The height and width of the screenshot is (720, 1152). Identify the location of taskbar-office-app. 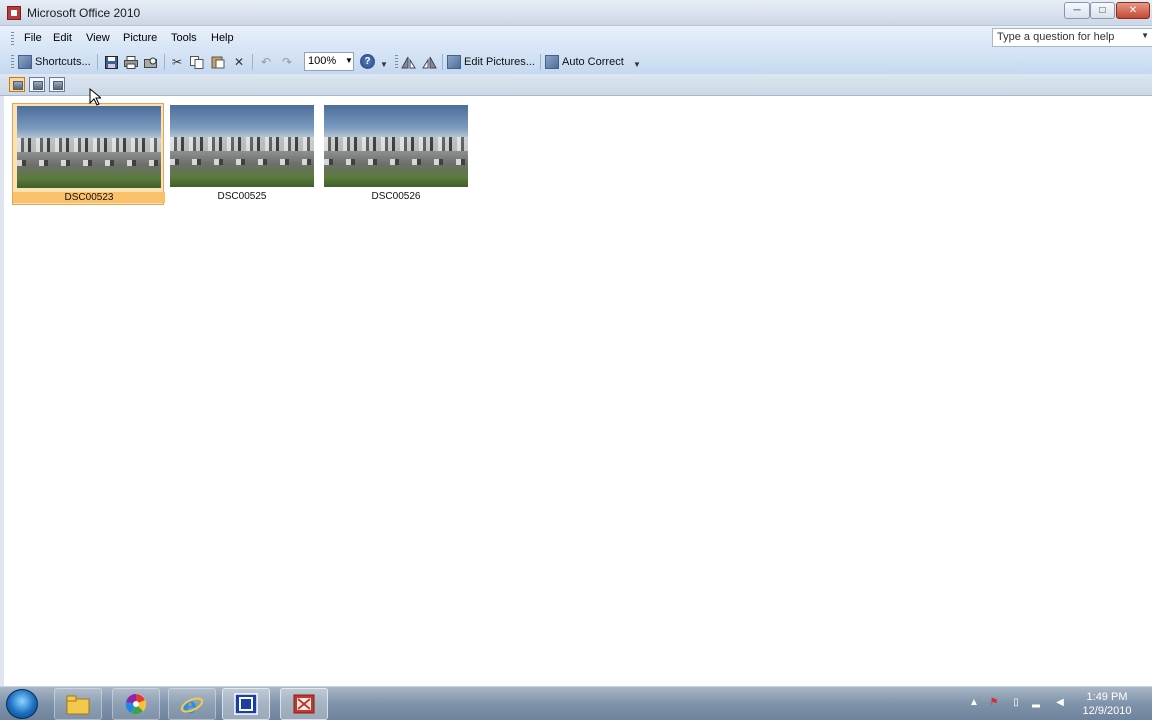
(304, 704).